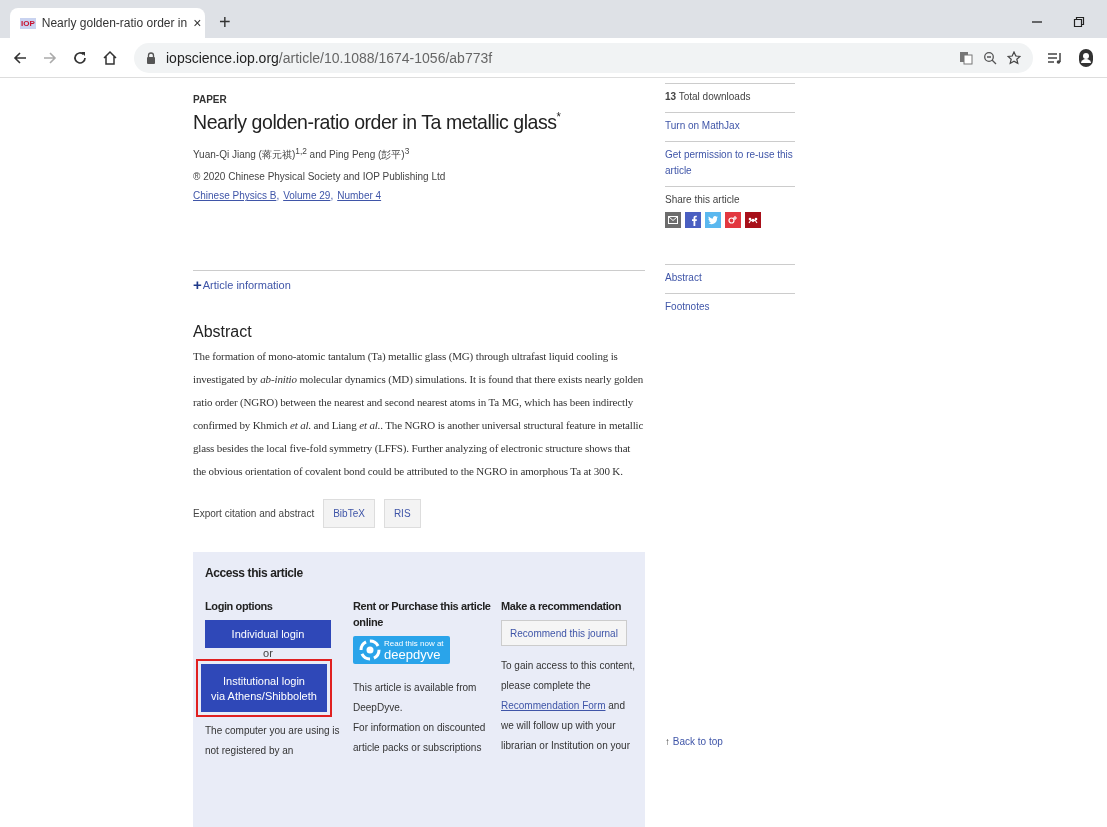 Image resolution: width=1107 pixels, height=827 pixels. I want to click on authors: Yuan-Qi Jiang (蒋元祺)$^{1,2}$ and Ping Peng (彭平)$^{3}$, so click(302, 154).